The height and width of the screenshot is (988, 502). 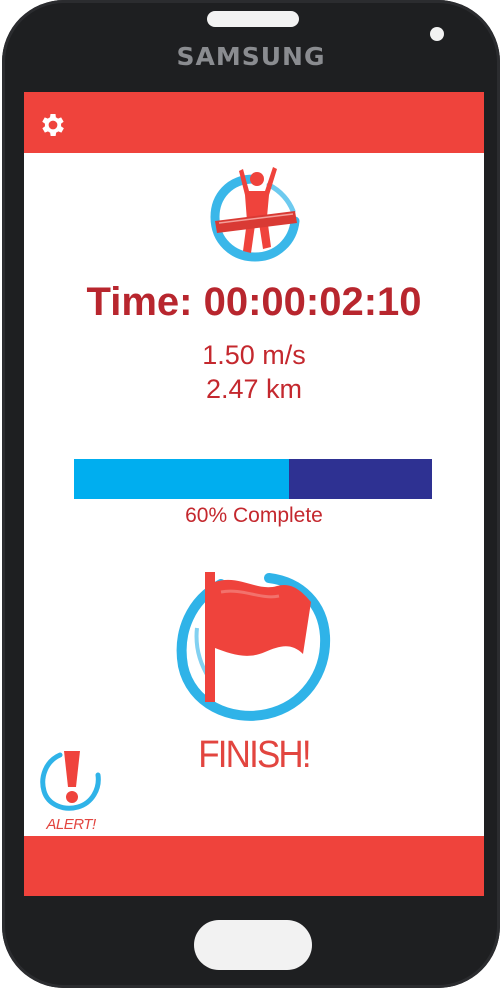 I want to click on gear-icon, so click(x=53, y=125).